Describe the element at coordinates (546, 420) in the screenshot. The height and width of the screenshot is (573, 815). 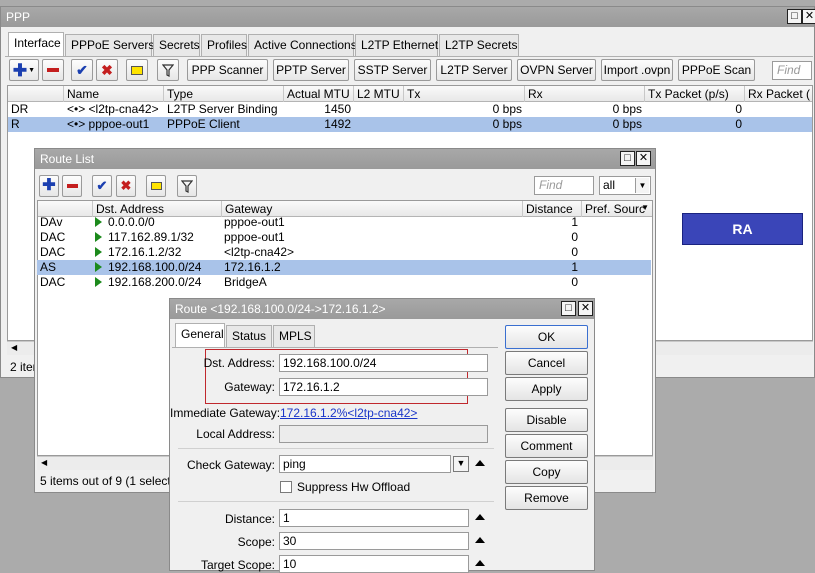
I see `disable-button: Disable` at that location.